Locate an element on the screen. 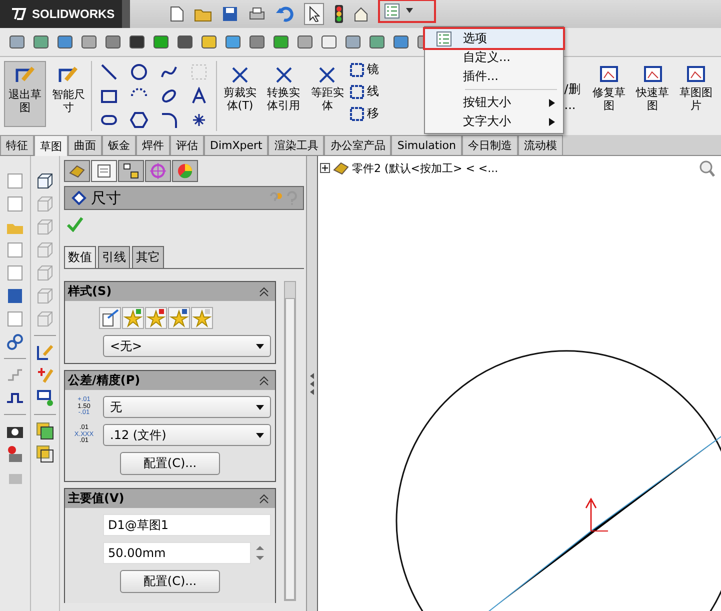 Image resolution: width=721 pixels, height=611 pixels. command-tab: 办公室产品 is located at coordinates (358, 145).